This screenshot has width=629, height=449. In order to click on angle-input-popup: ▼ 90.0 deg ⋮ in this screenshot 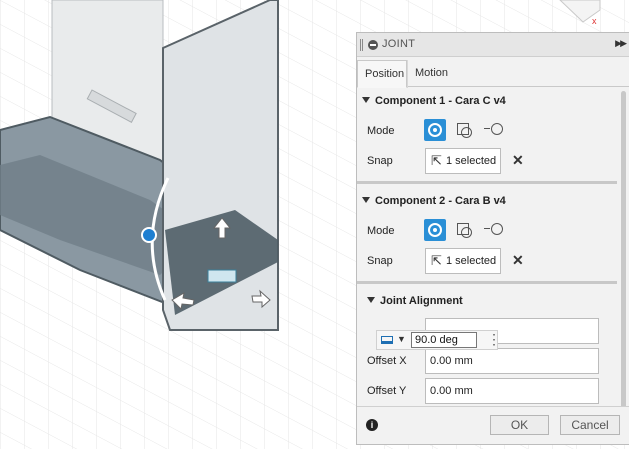, I will do `click(438, 340)`.